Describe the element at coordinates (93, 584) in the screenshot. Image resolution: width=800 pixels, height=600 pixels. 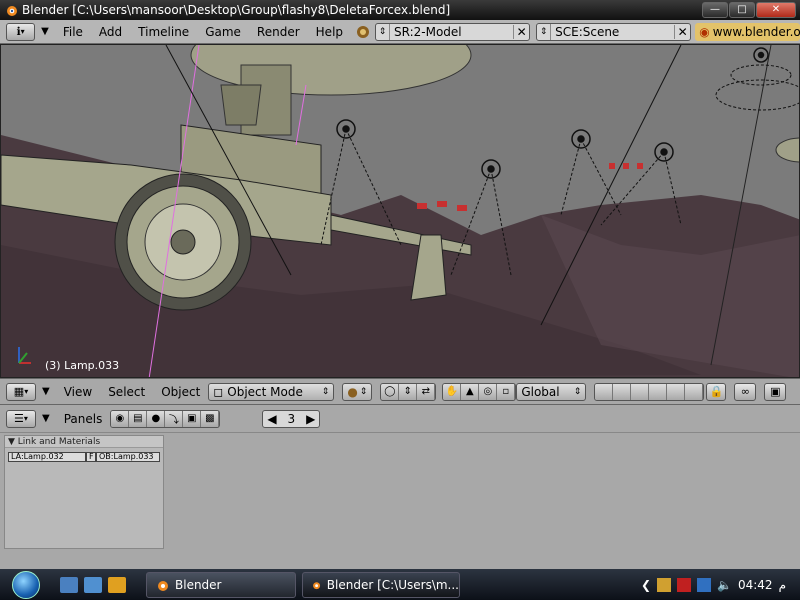
I see `switch-windows-icon` at that location.